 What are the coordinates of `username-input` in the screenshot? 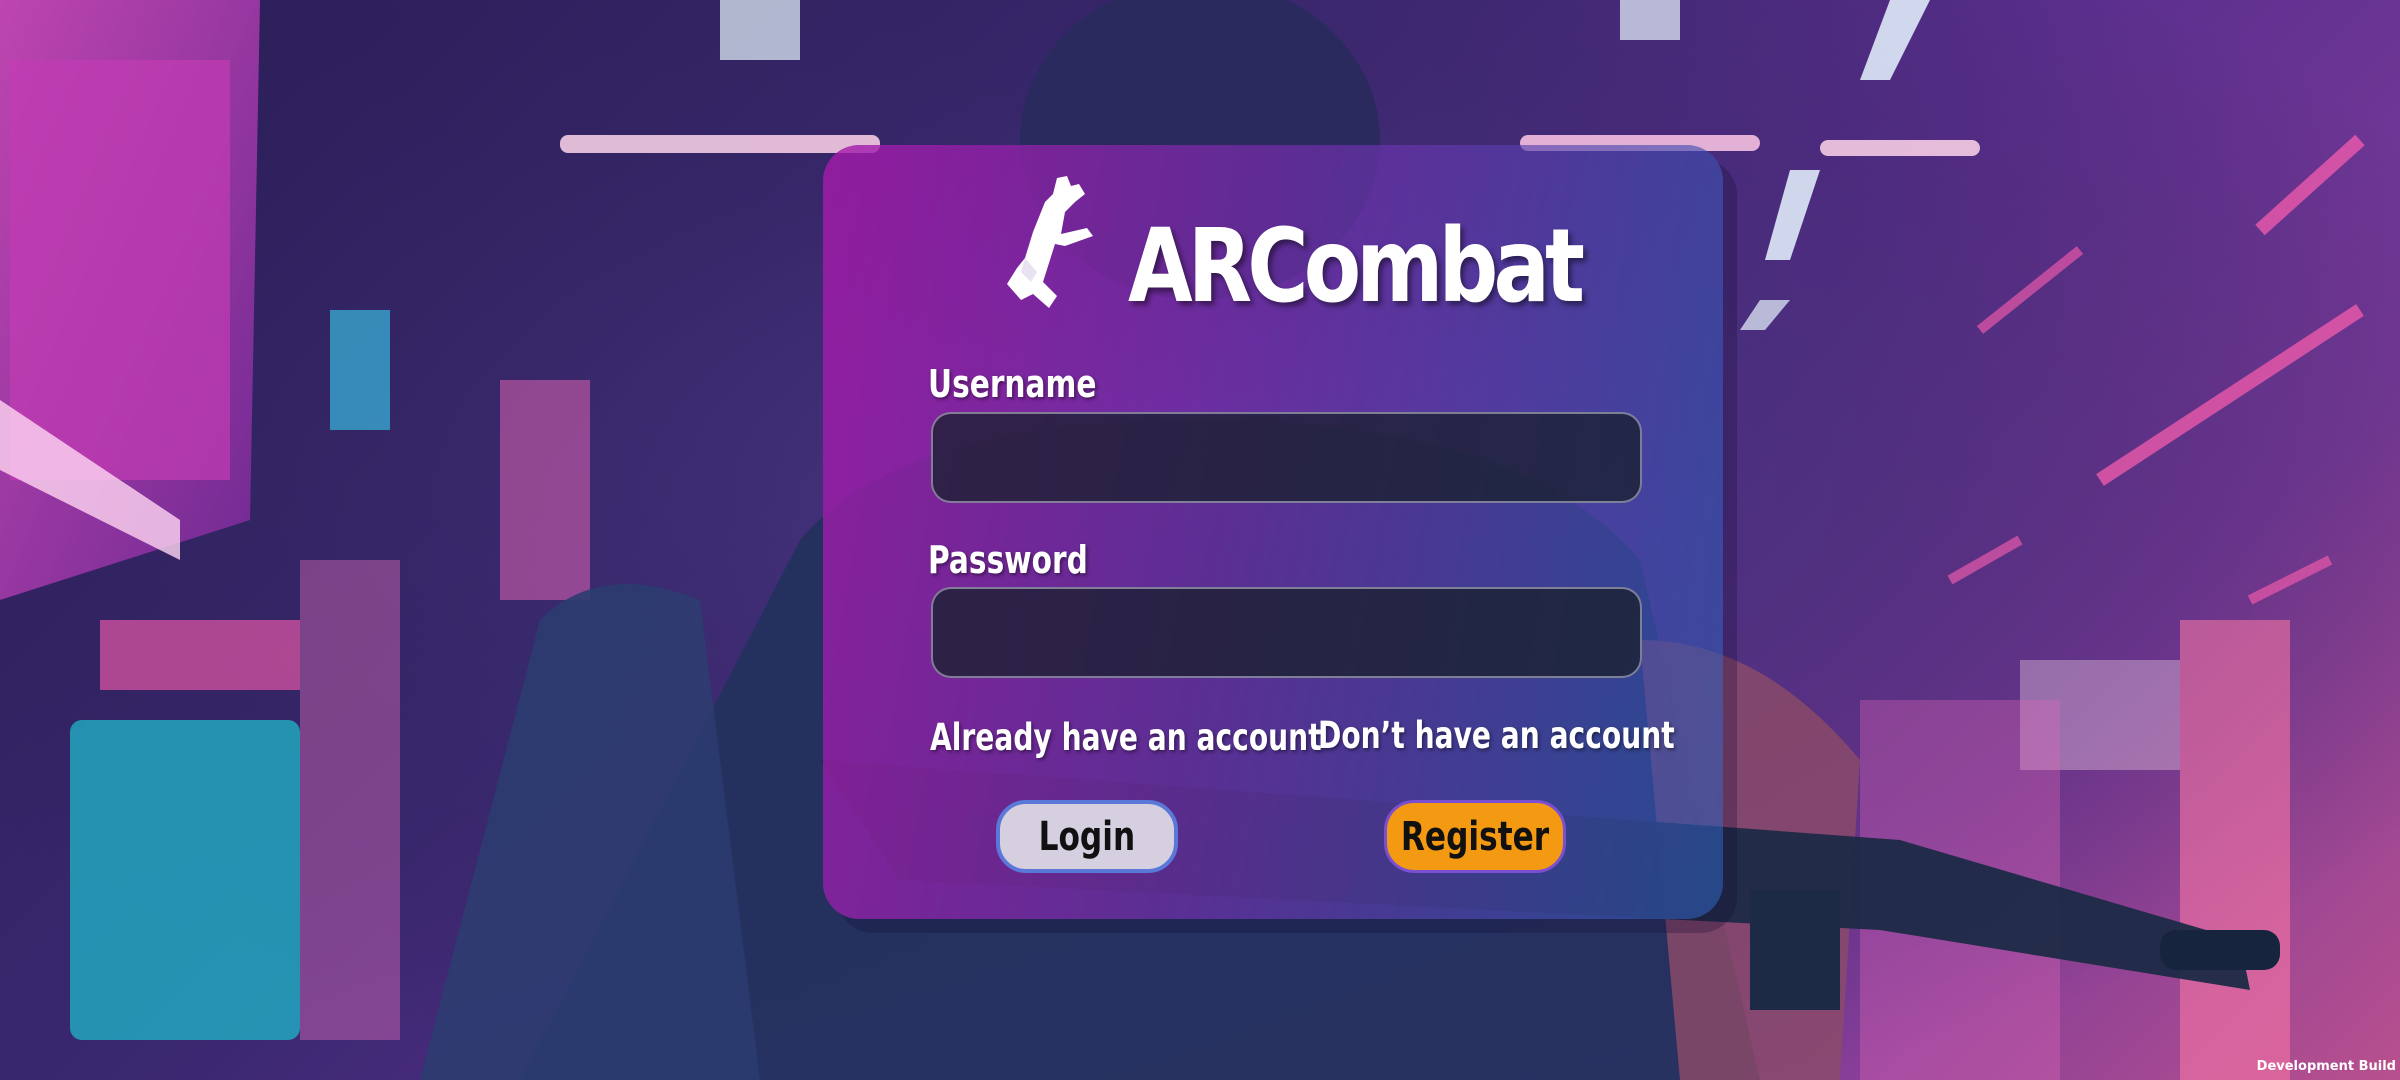 It's located at (1286, 457).